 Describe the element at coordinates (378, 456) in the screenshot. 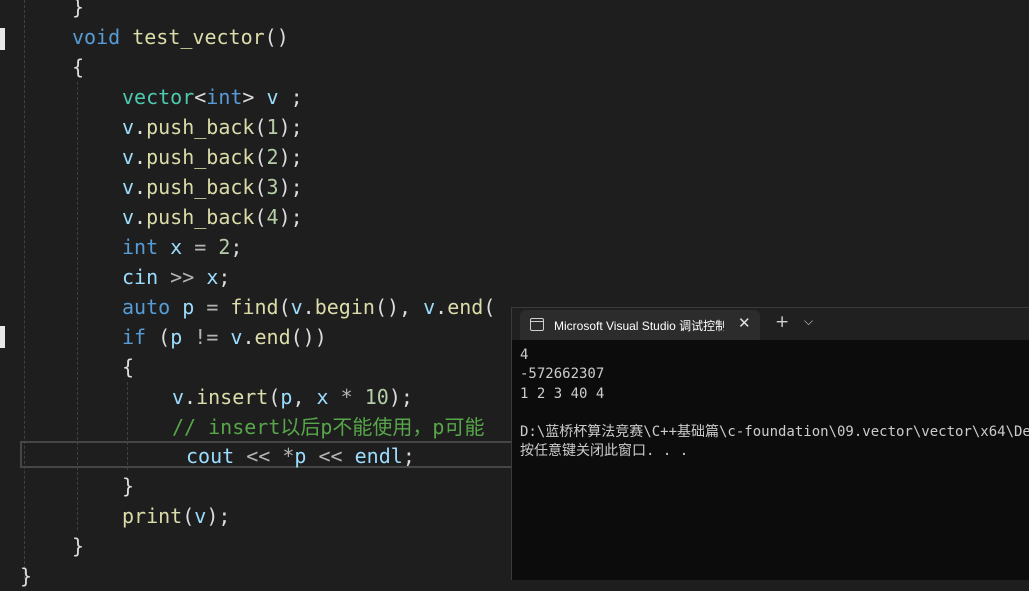

I see `code-token: endl` at that location.